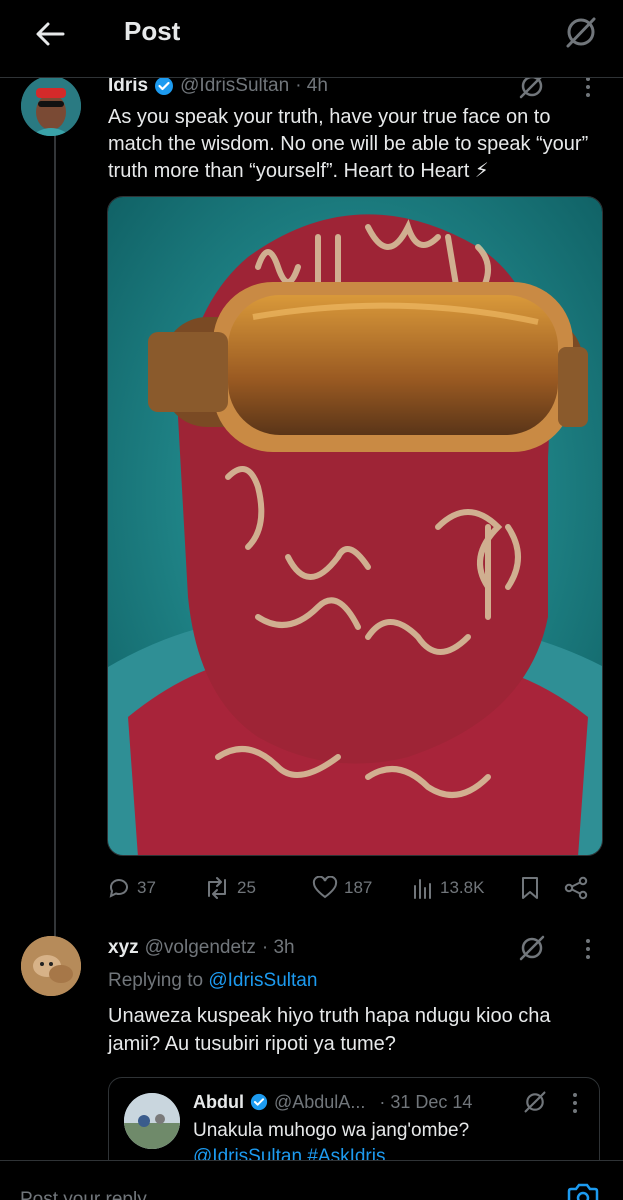 The height and width of the screenshot is (1200, 623). I want to click on reply-grok-button, so click(532, 950).